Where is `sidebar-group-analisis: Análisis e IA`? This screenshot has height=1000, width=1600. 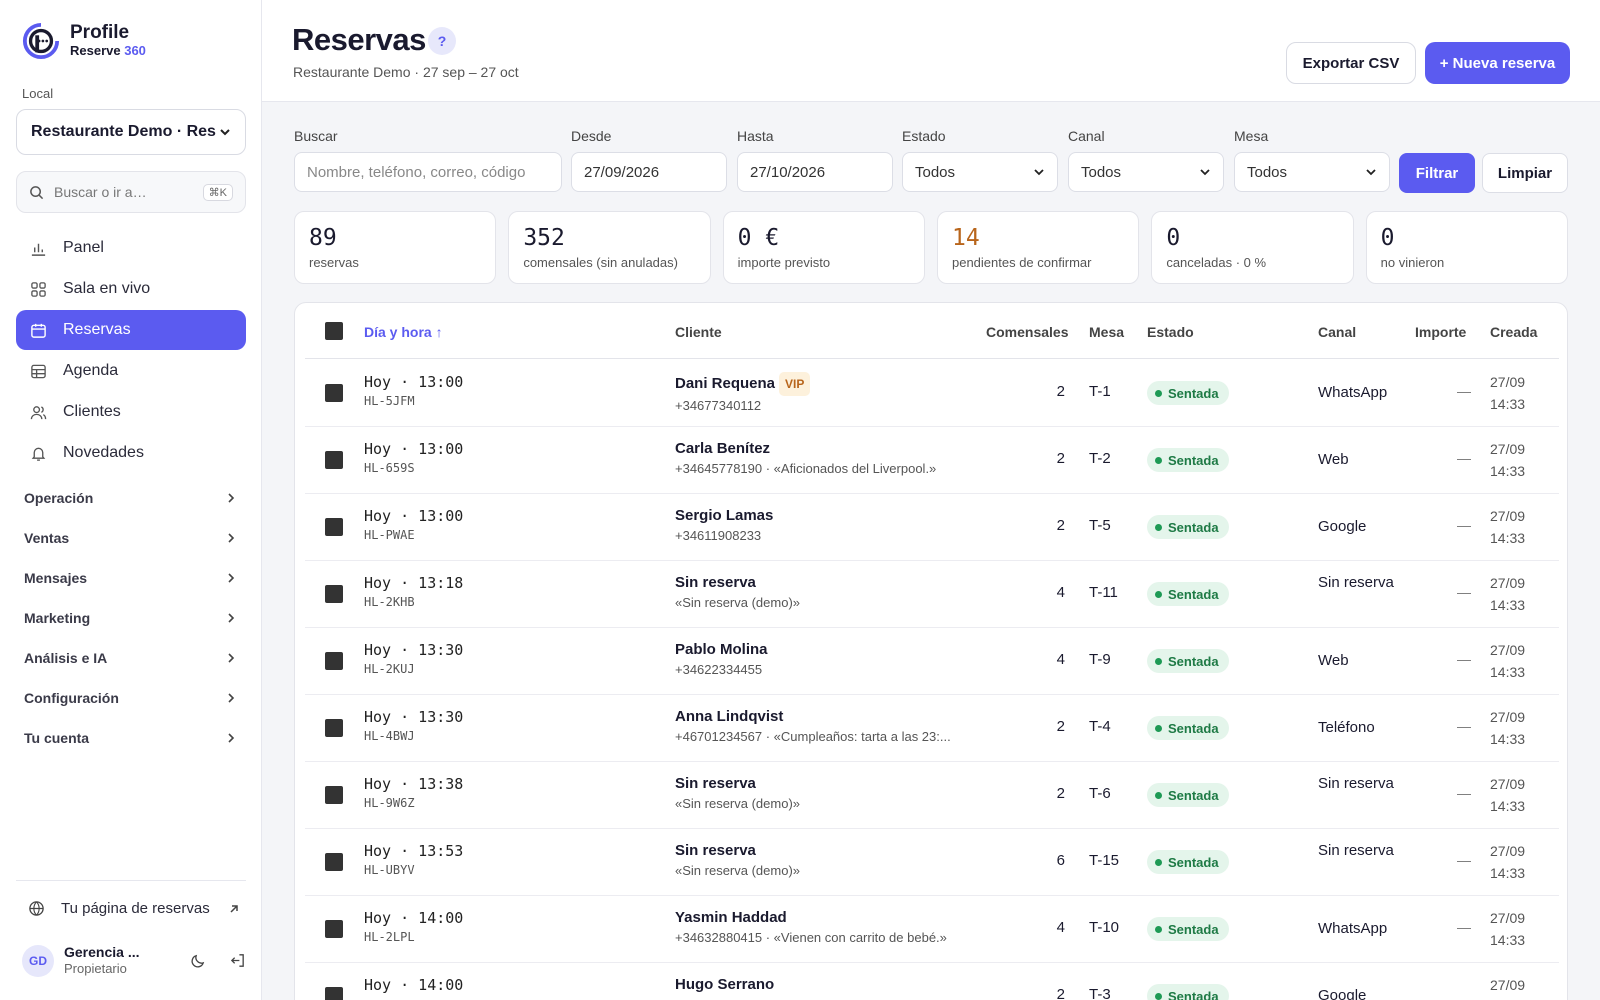 sidebar-group-analisis: Análisis e IA is located at coordinates (131, 658).